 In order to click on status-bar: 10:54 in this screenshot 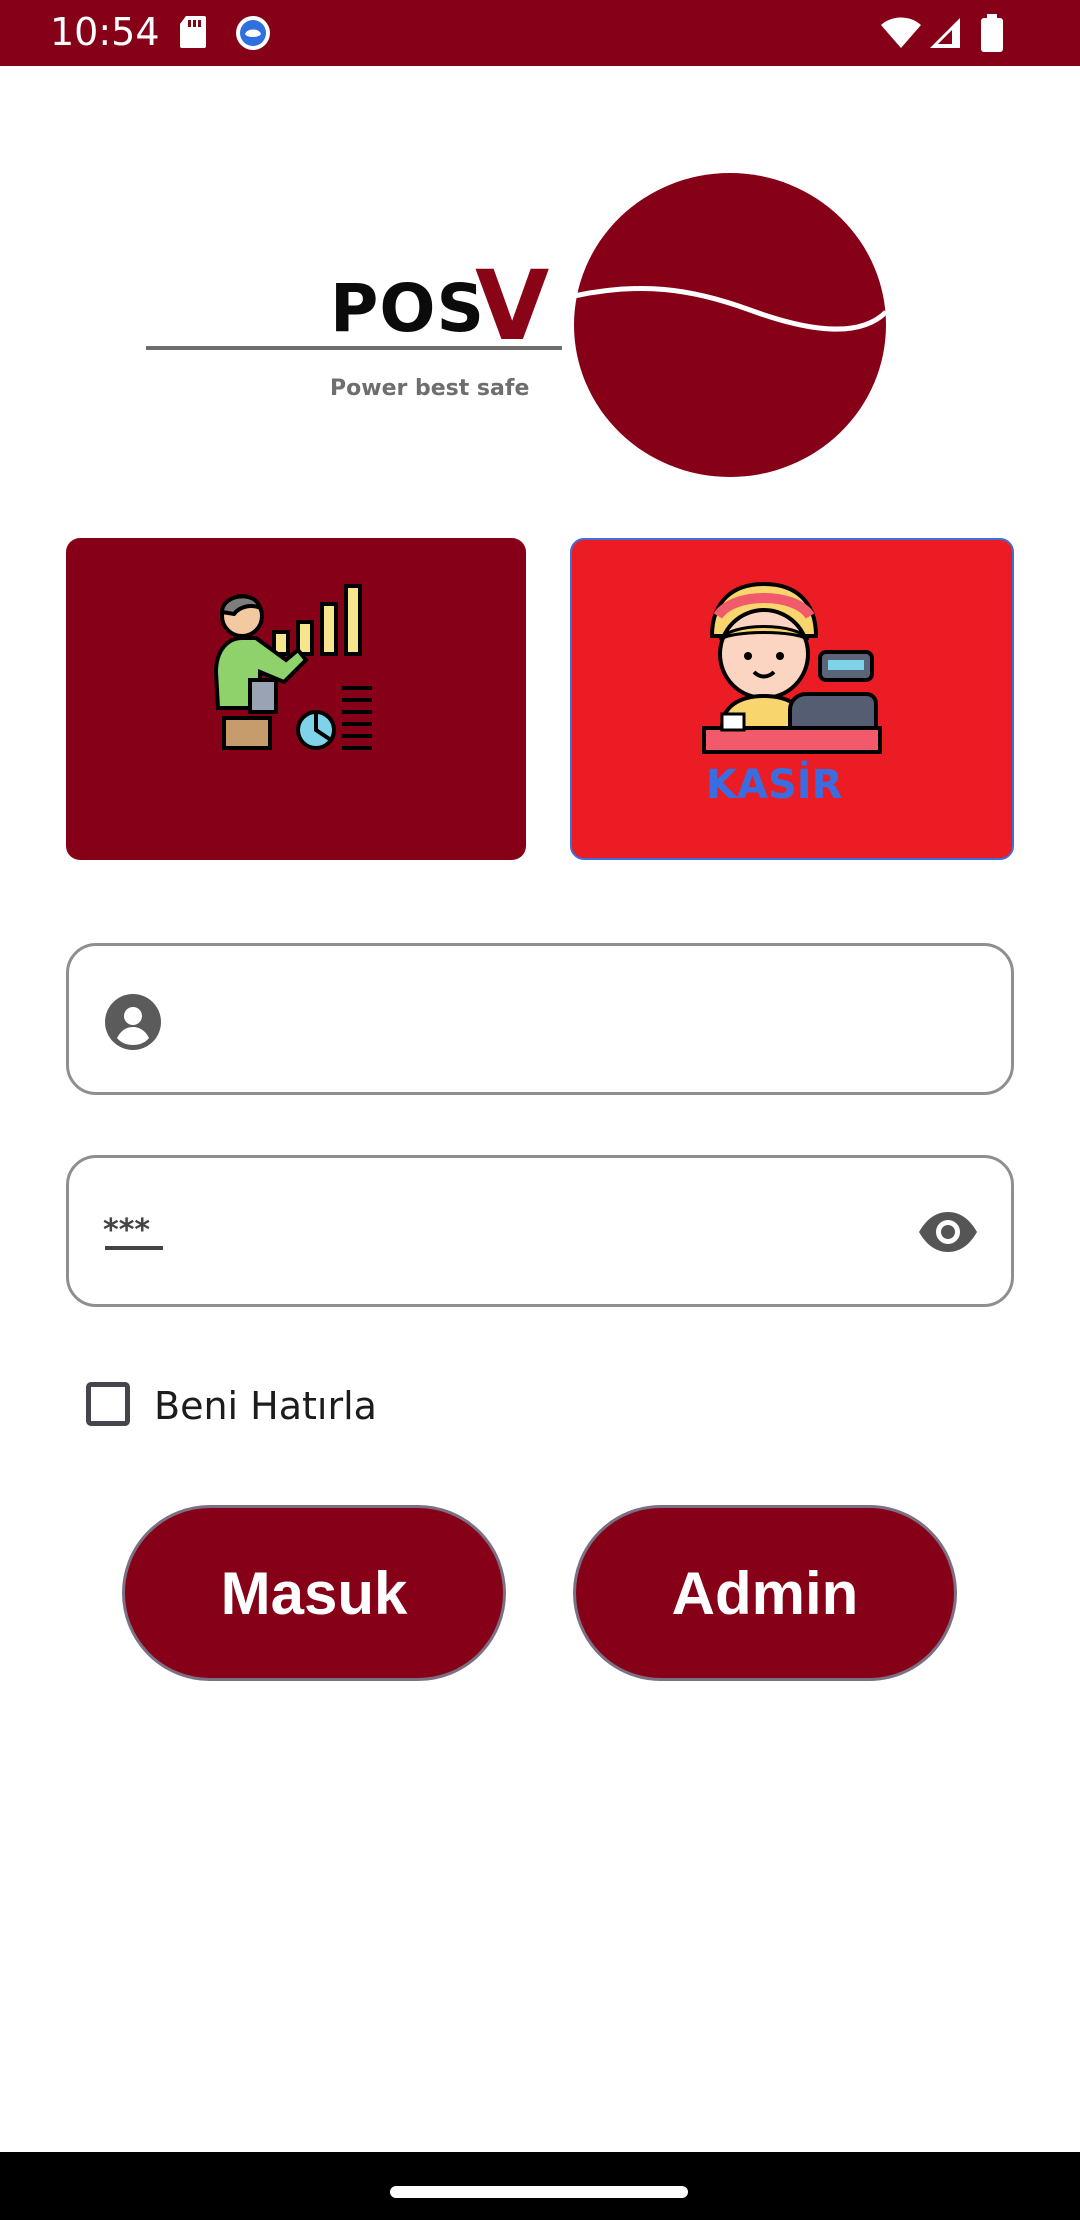, I will do `click(540, 33)`.